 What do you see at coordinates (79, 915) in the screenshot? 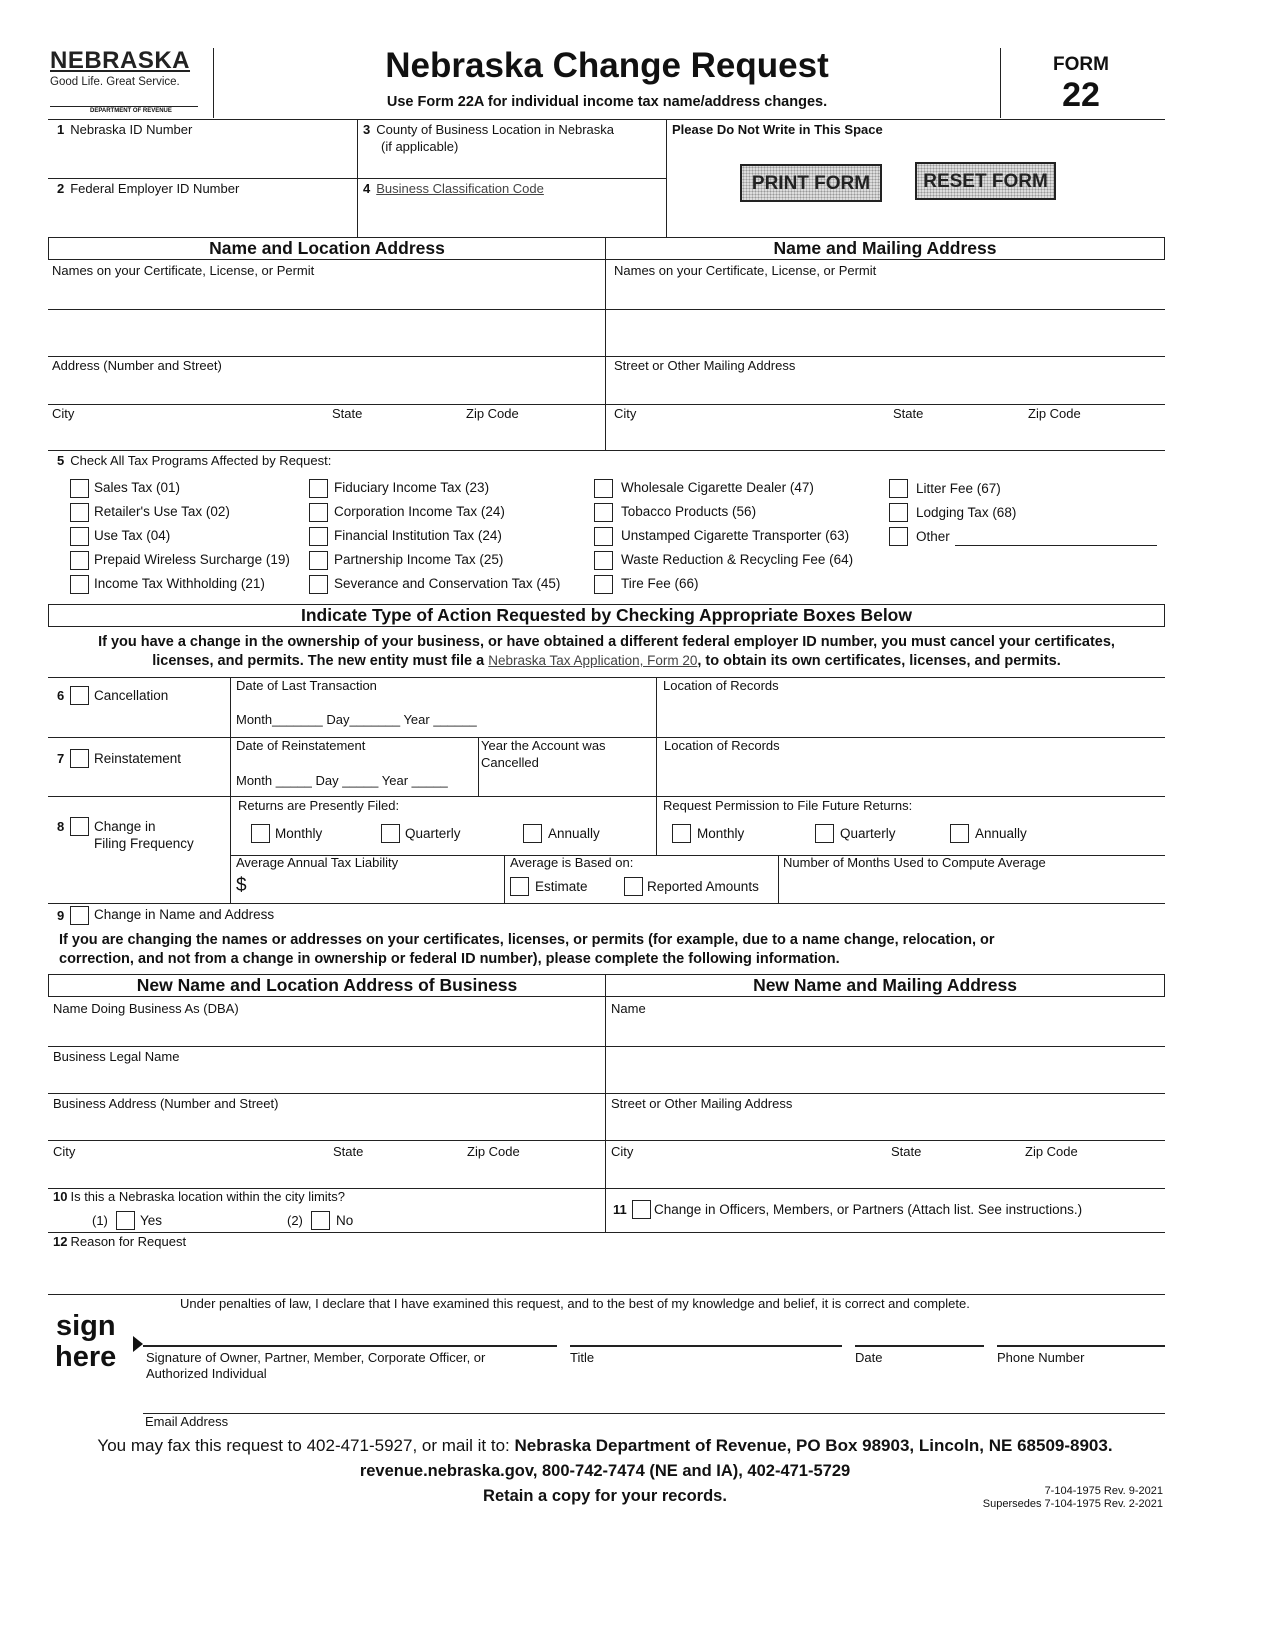
I see `checkbox-name-change` at bounding box center [79, 915].